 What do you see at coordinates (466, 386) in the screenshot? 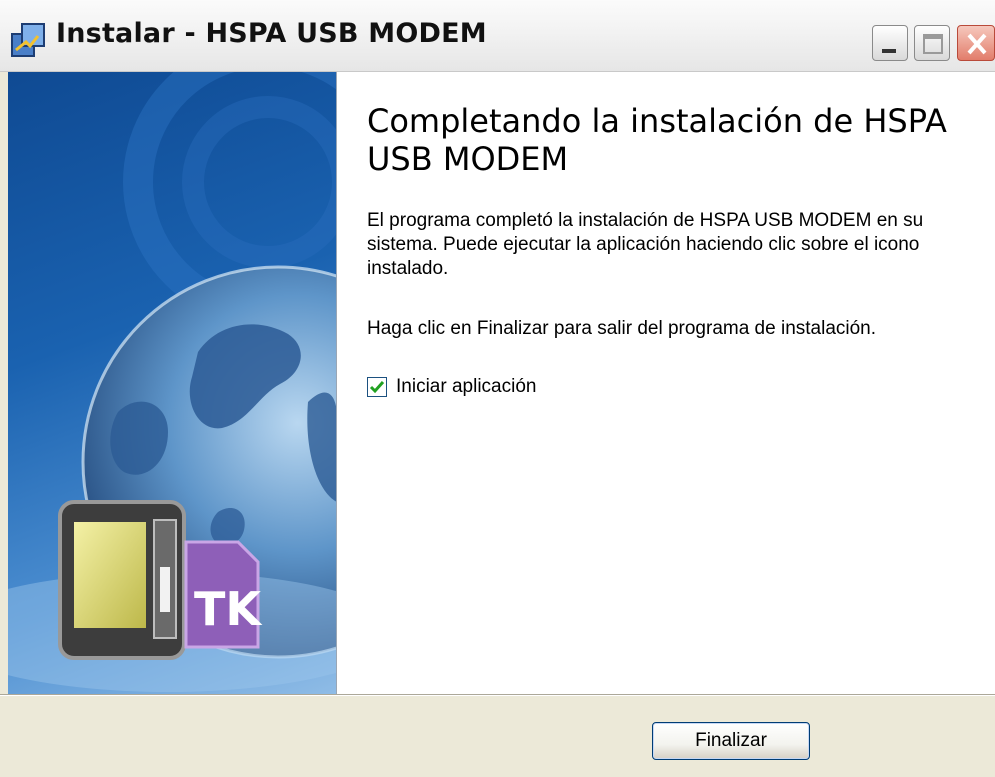
I see `launch-app-label: Iniciar aplicación` at bounding box center [466, 386].